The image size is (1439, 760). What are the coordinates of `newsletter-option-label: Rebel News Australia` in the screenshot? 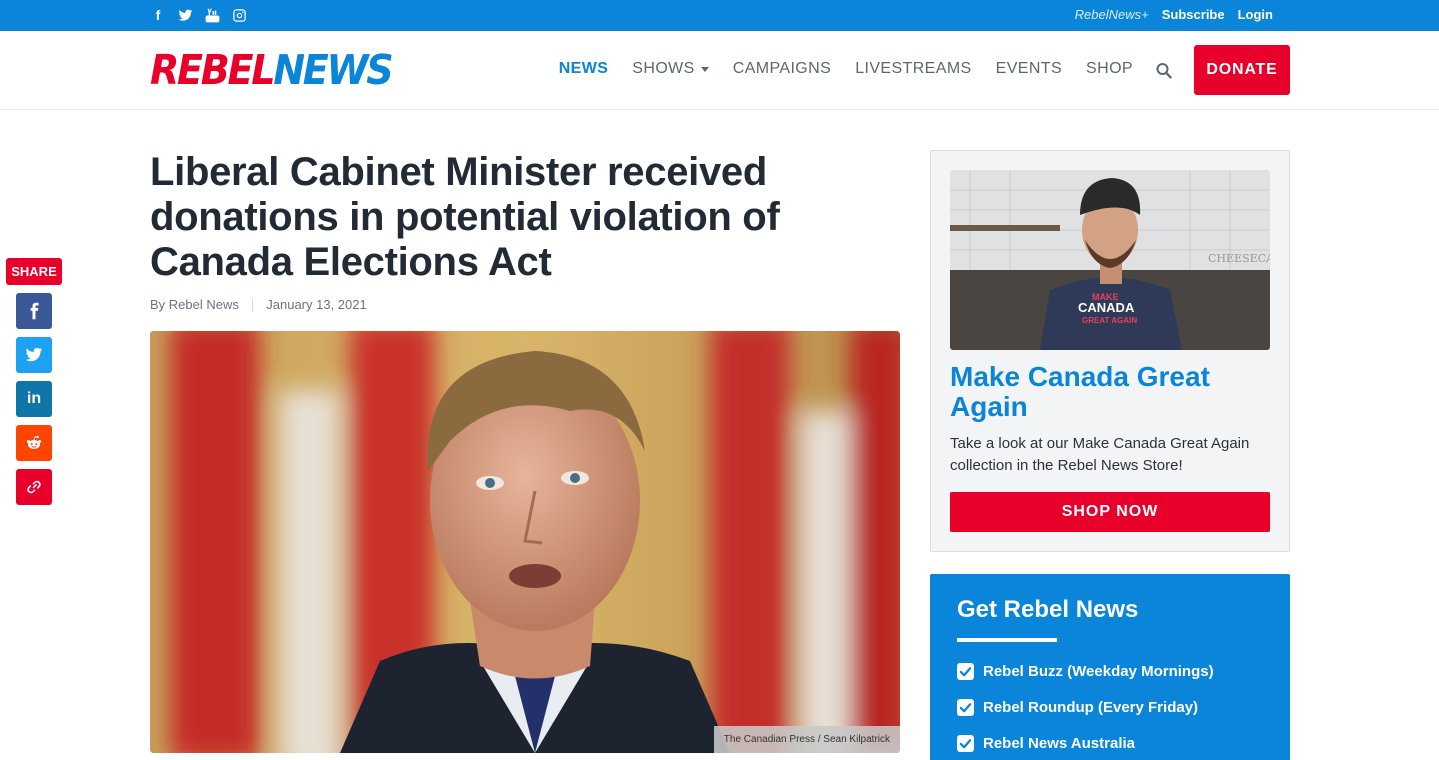 It's located at (1059, 743).